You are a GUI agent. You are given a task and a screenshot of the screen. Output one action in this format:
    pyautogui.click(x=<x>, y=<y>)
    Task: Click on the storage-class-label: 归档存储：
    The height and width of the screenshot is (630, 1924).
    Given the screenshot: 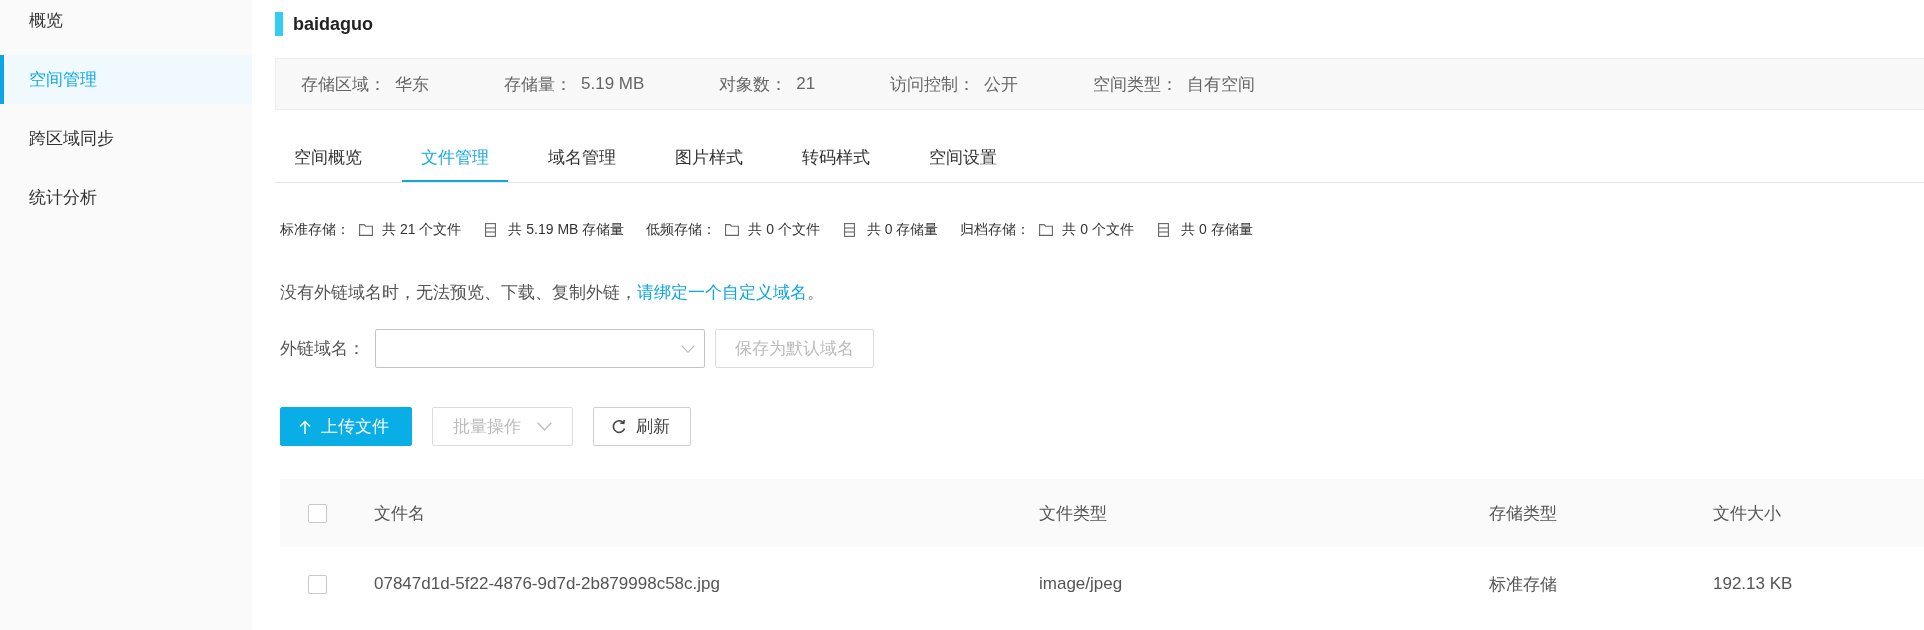 What is the action you would take?
    pyautogui.click(x=995, y=230)
    